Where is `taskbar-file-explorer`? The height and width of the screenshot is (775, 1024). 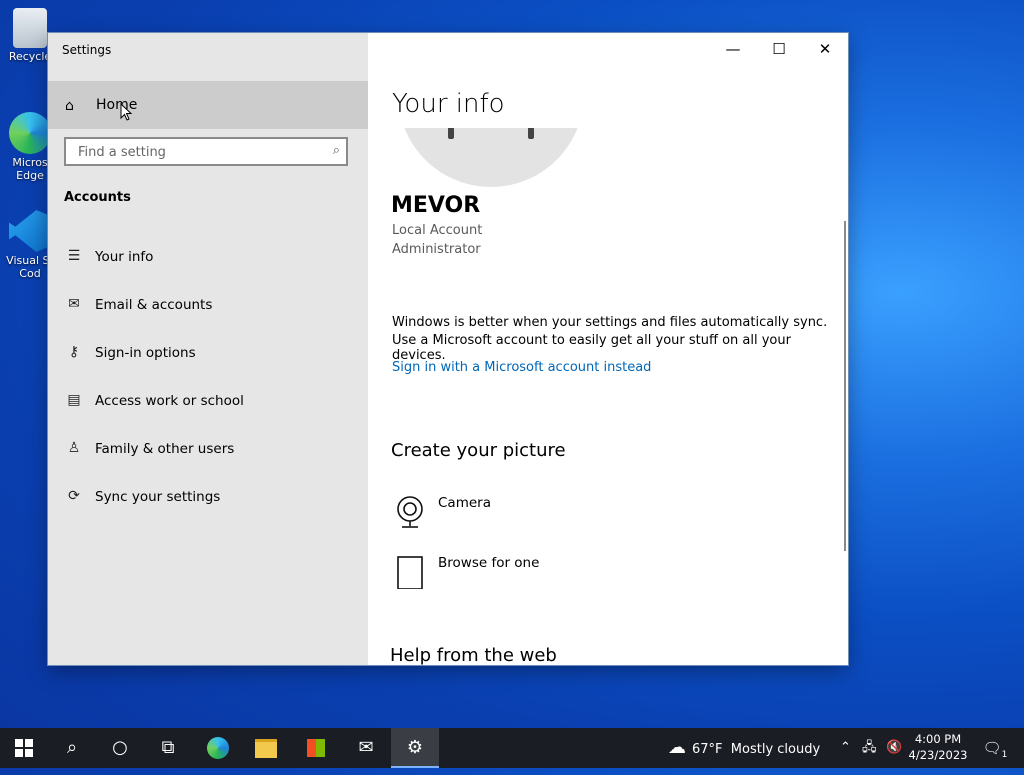
taskbar-file-explorer is located at coordinates (266, 748).